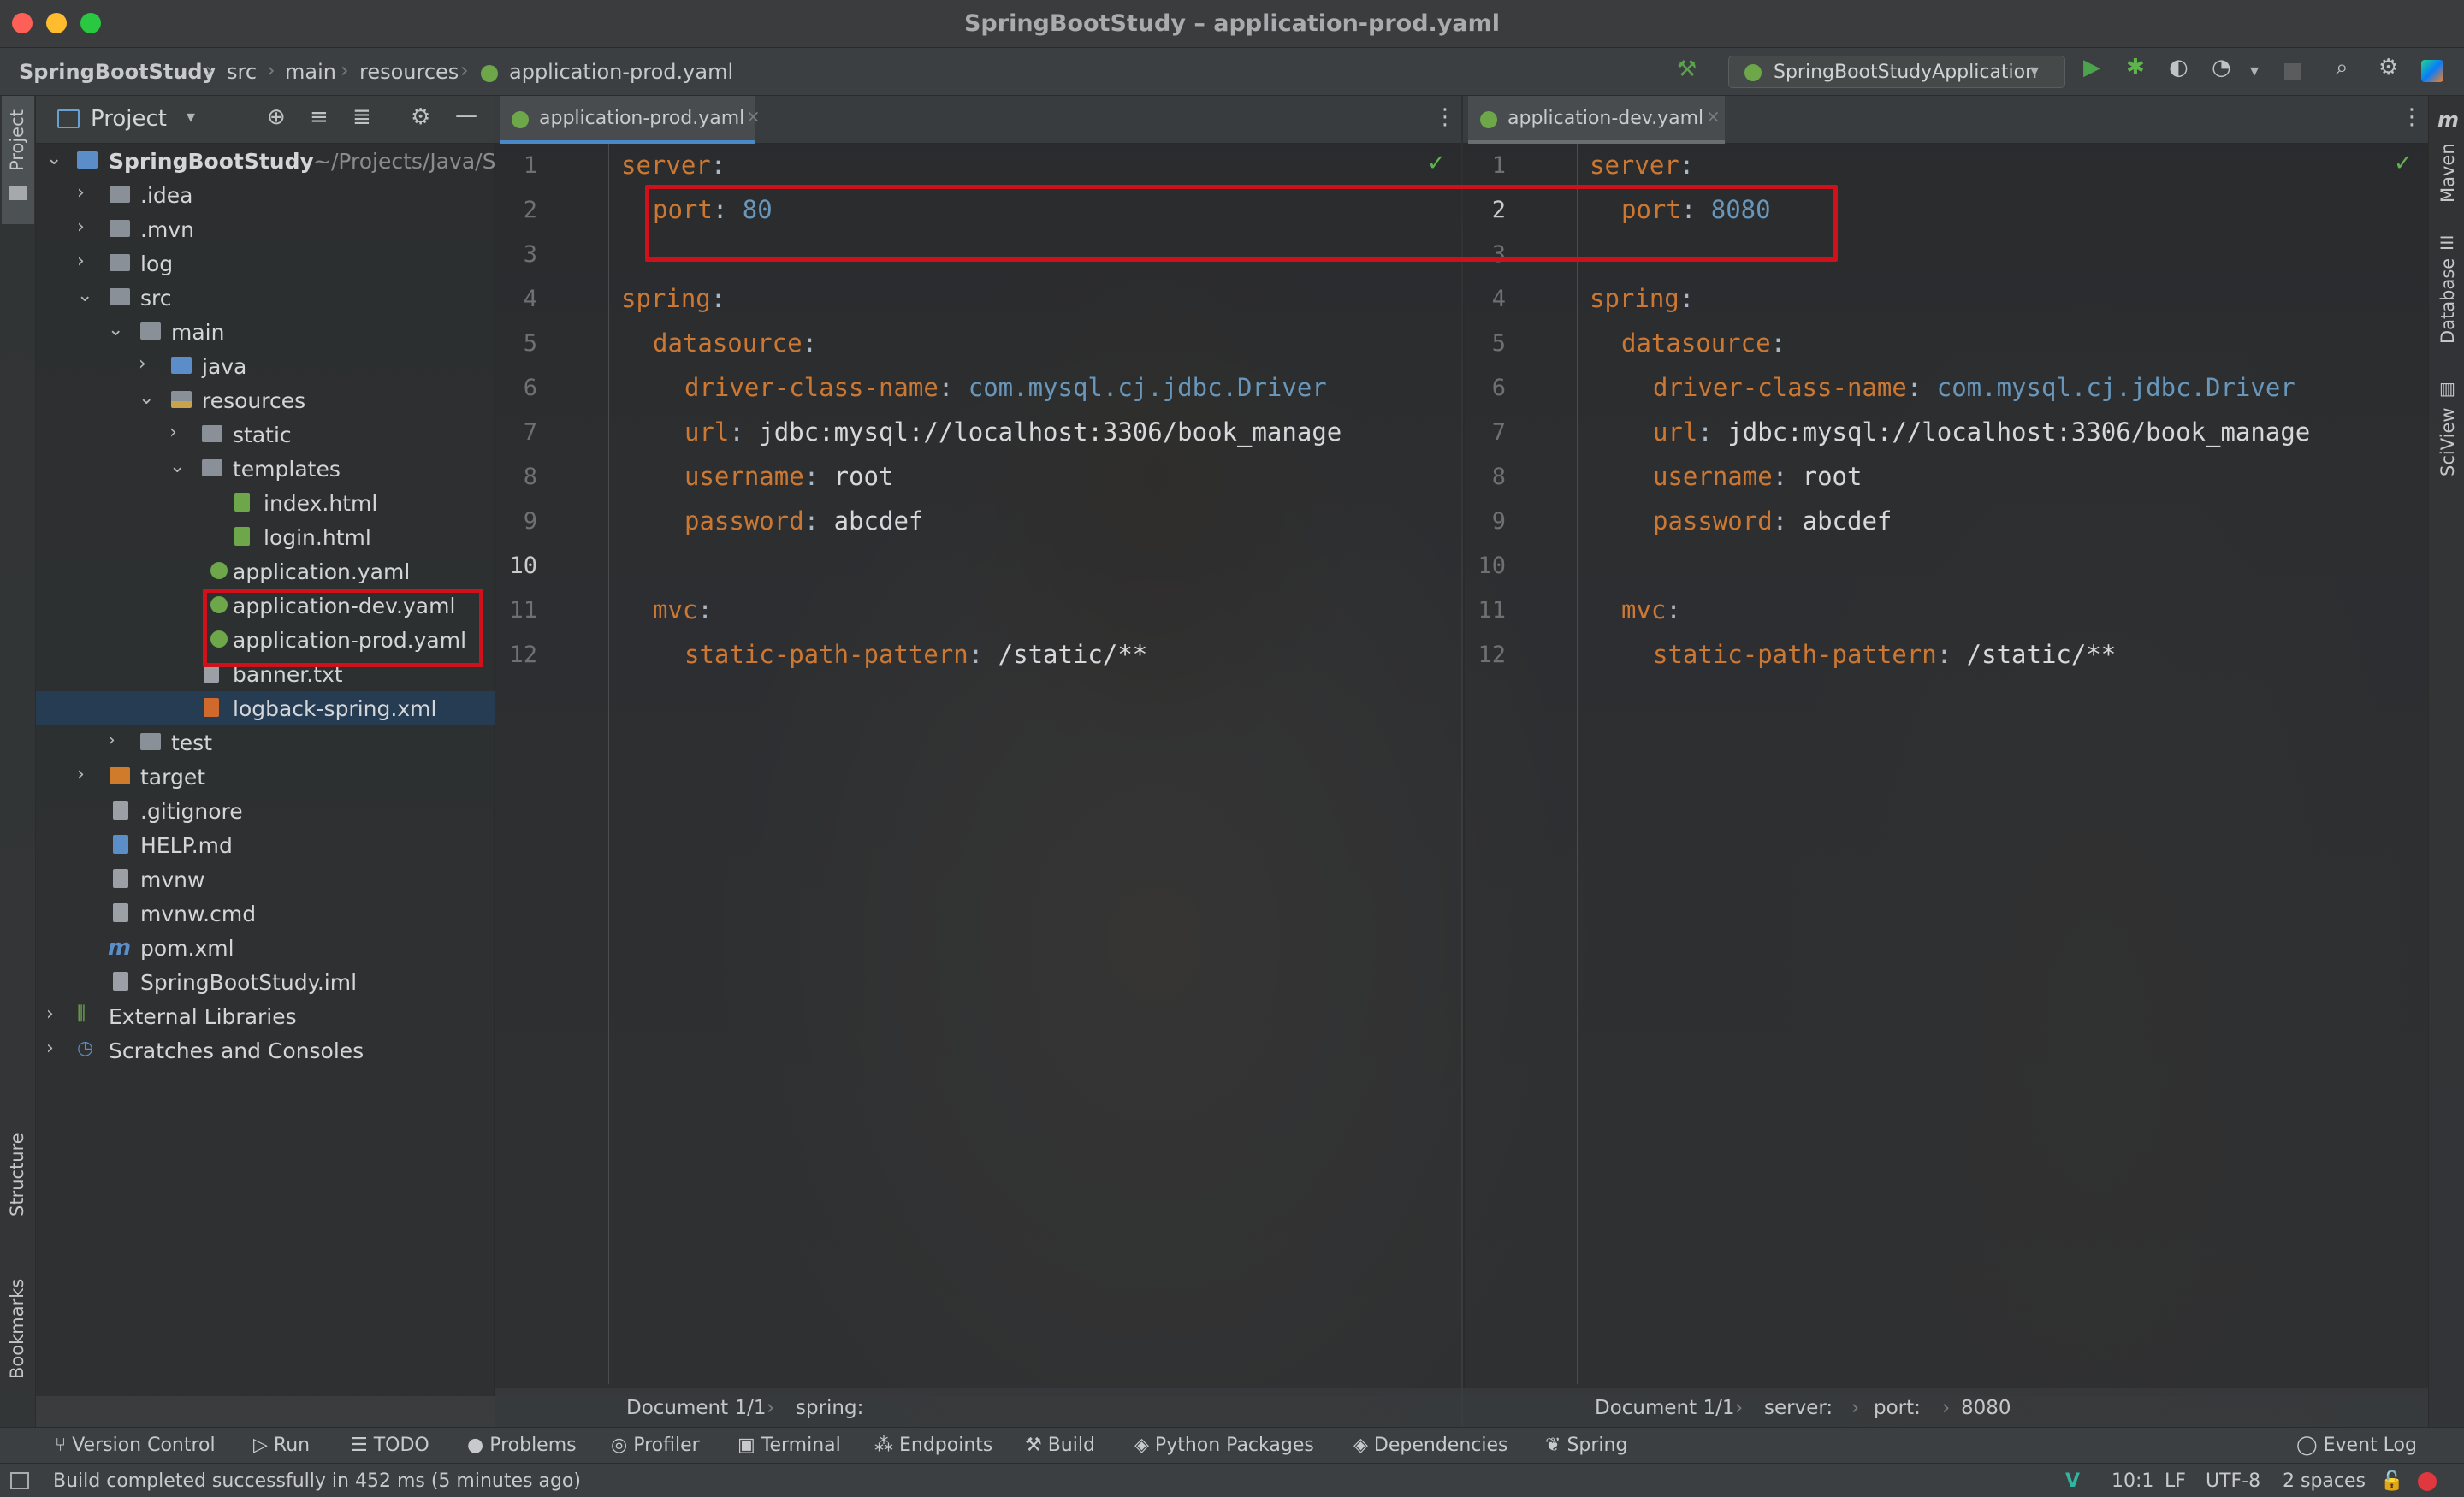 The image size is (2464, 1497). What do you see at coordinates (2356, 1445) in the screenshot?
I see `event-log-tool: ◯ Event Log` at bounding box center [2356, 1445].